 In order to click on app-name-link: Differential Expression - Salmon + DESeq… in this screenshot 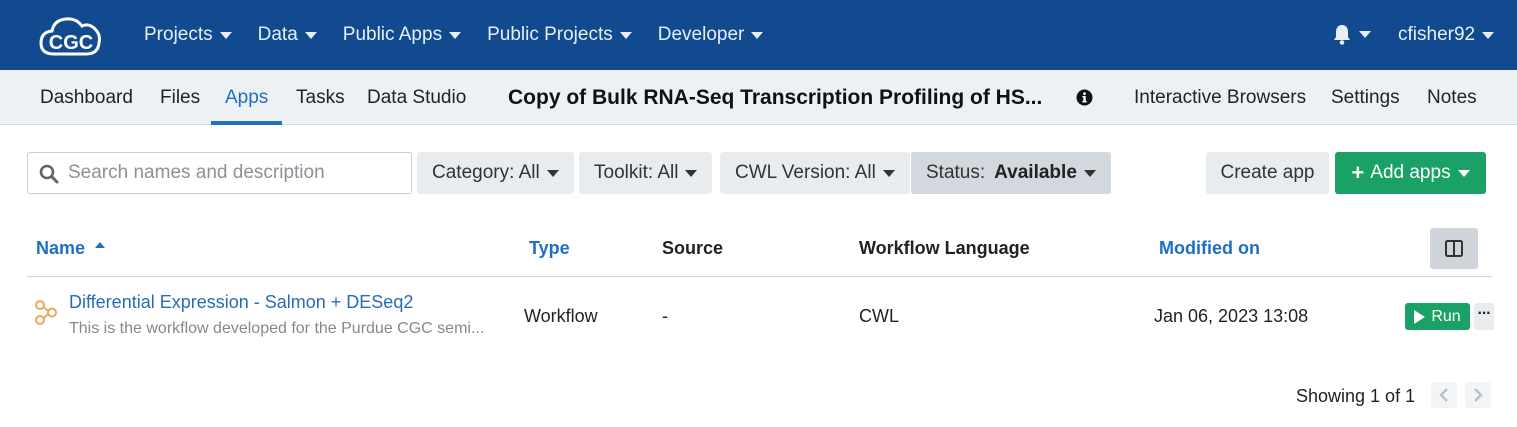, I will do `click(241, 302)`.